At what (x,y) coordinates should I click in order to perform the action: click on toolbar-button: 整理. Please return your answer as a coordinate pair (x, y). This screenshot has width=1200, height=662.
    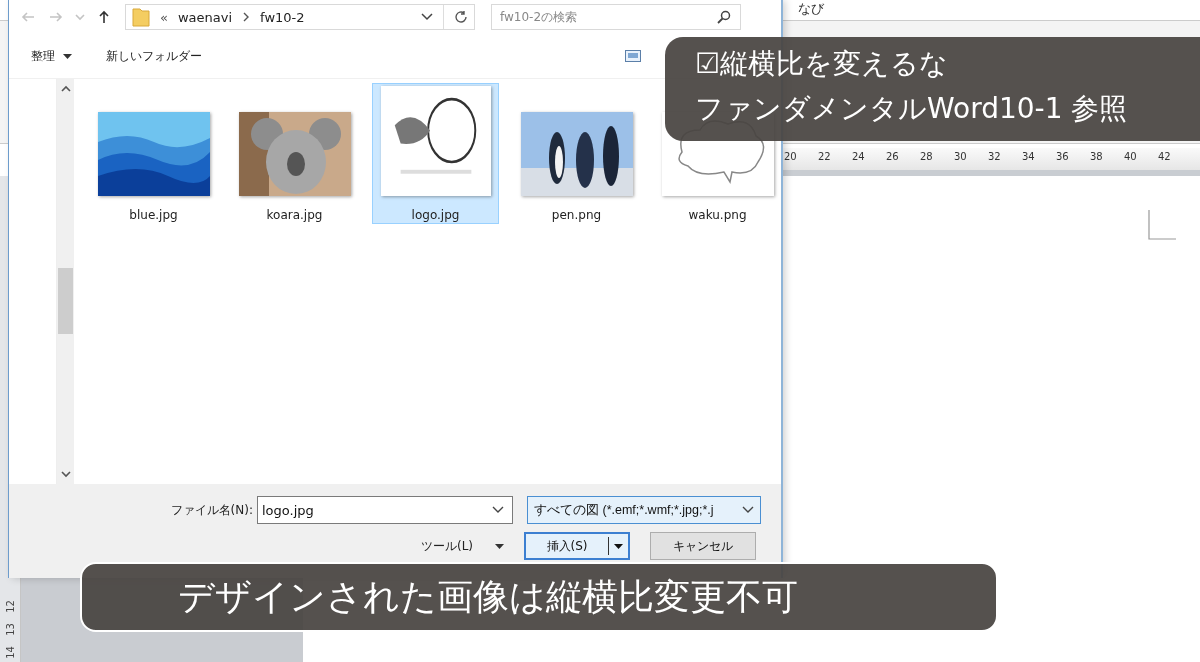
    Looking at the image, I should click on (51, 56).